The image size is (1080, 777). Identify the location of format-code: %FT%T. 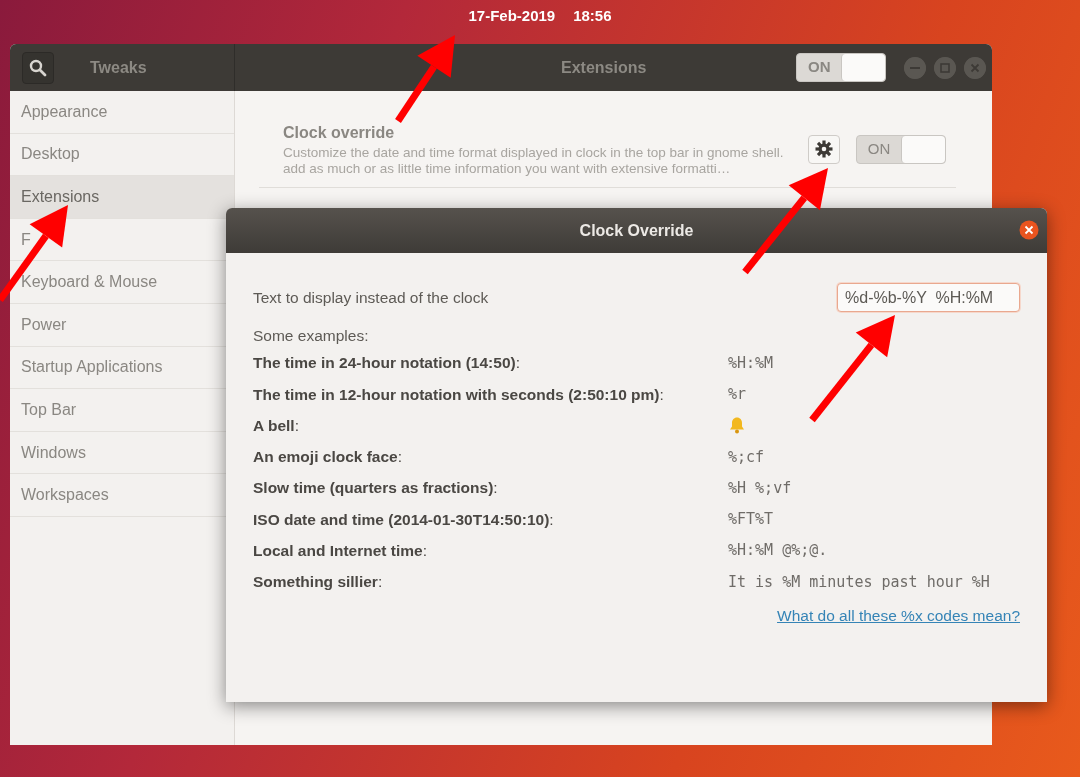
(751, 520).